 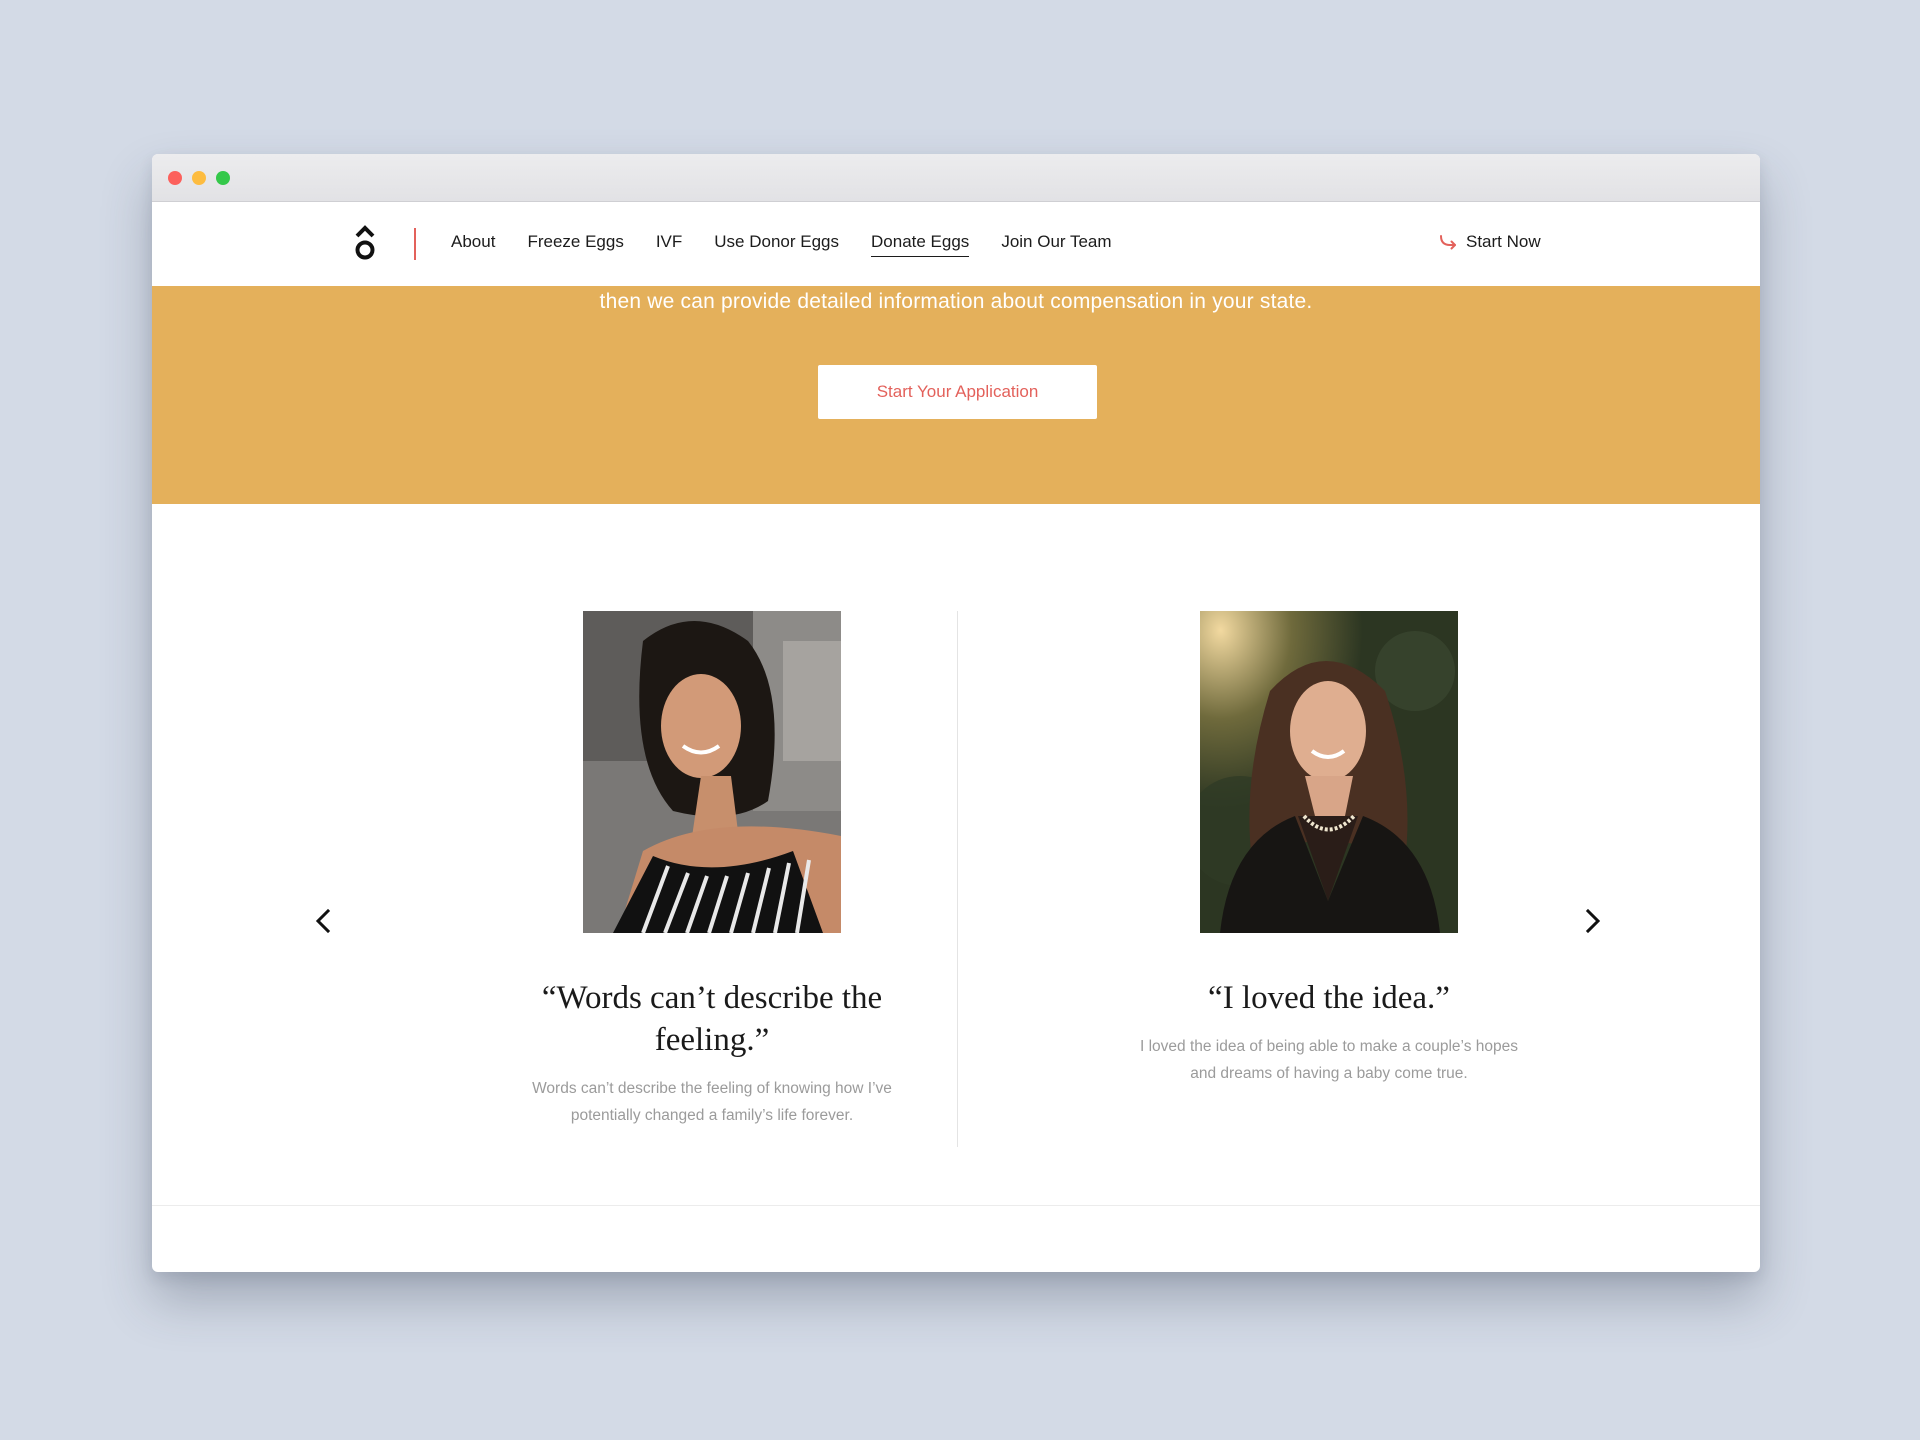 I want to click on testimonial-quote: “I loved the idea.”, so click(x=1329, y=998).